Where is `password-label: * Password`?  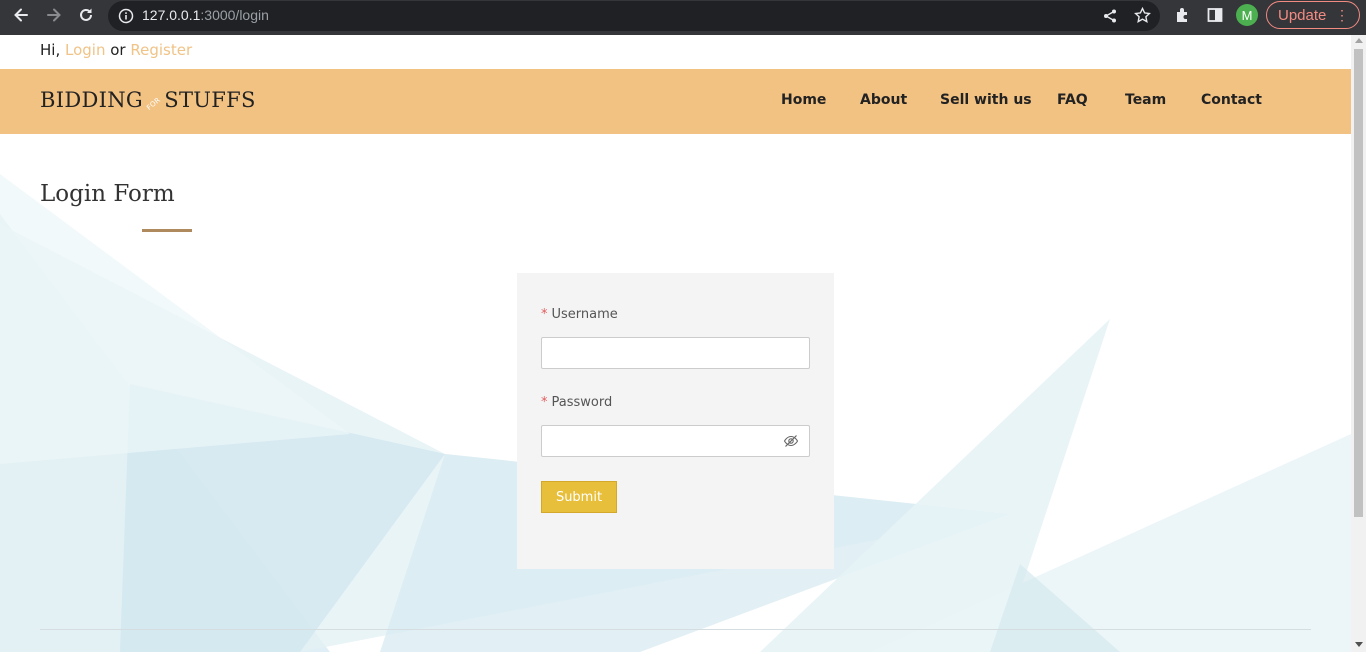
password-label: * Password is located at coordinates (576, 402).